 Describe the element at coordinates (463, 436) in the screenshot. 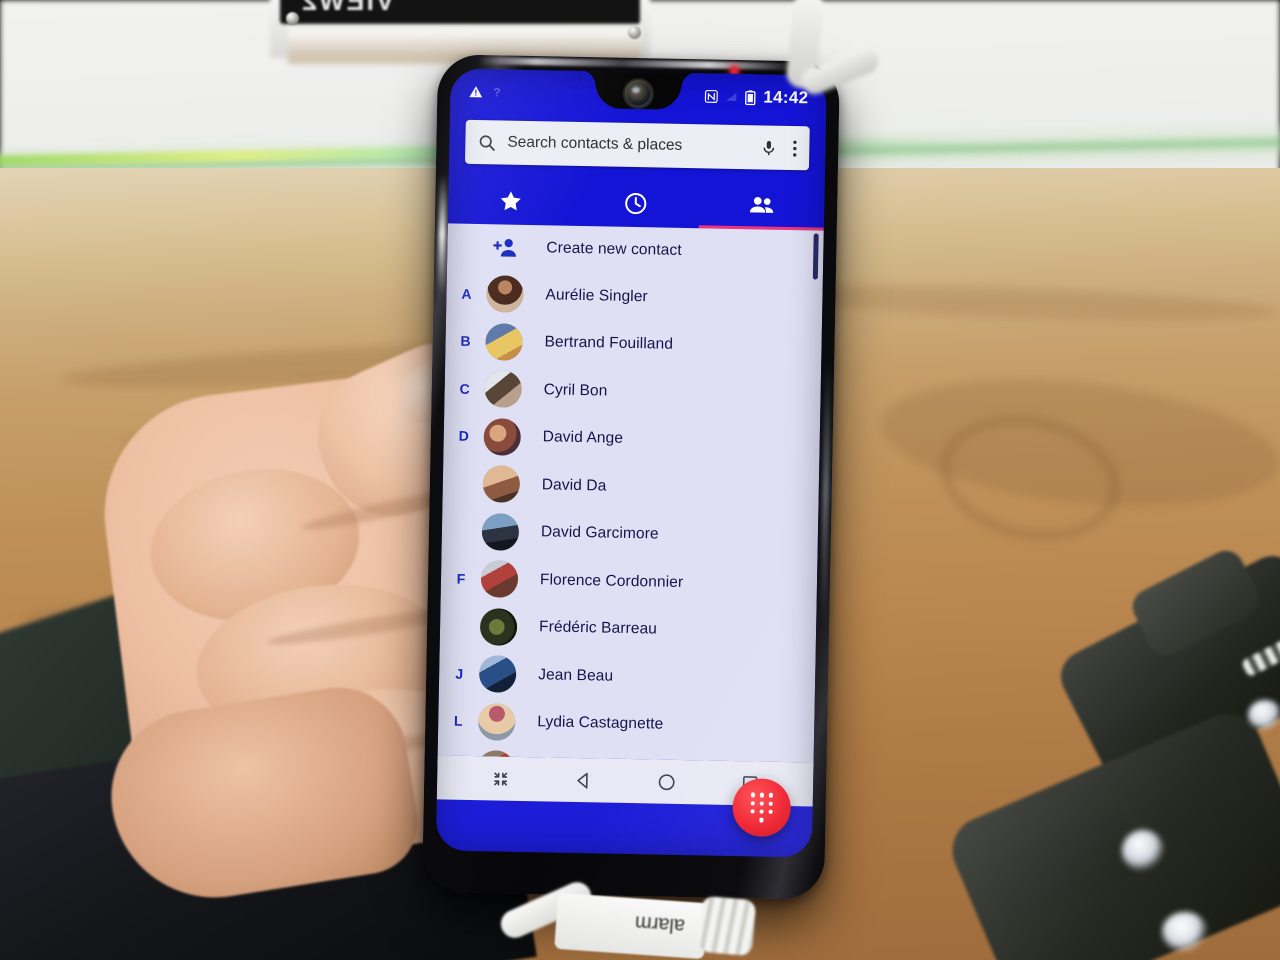

I see `section-letter: D` at that location.